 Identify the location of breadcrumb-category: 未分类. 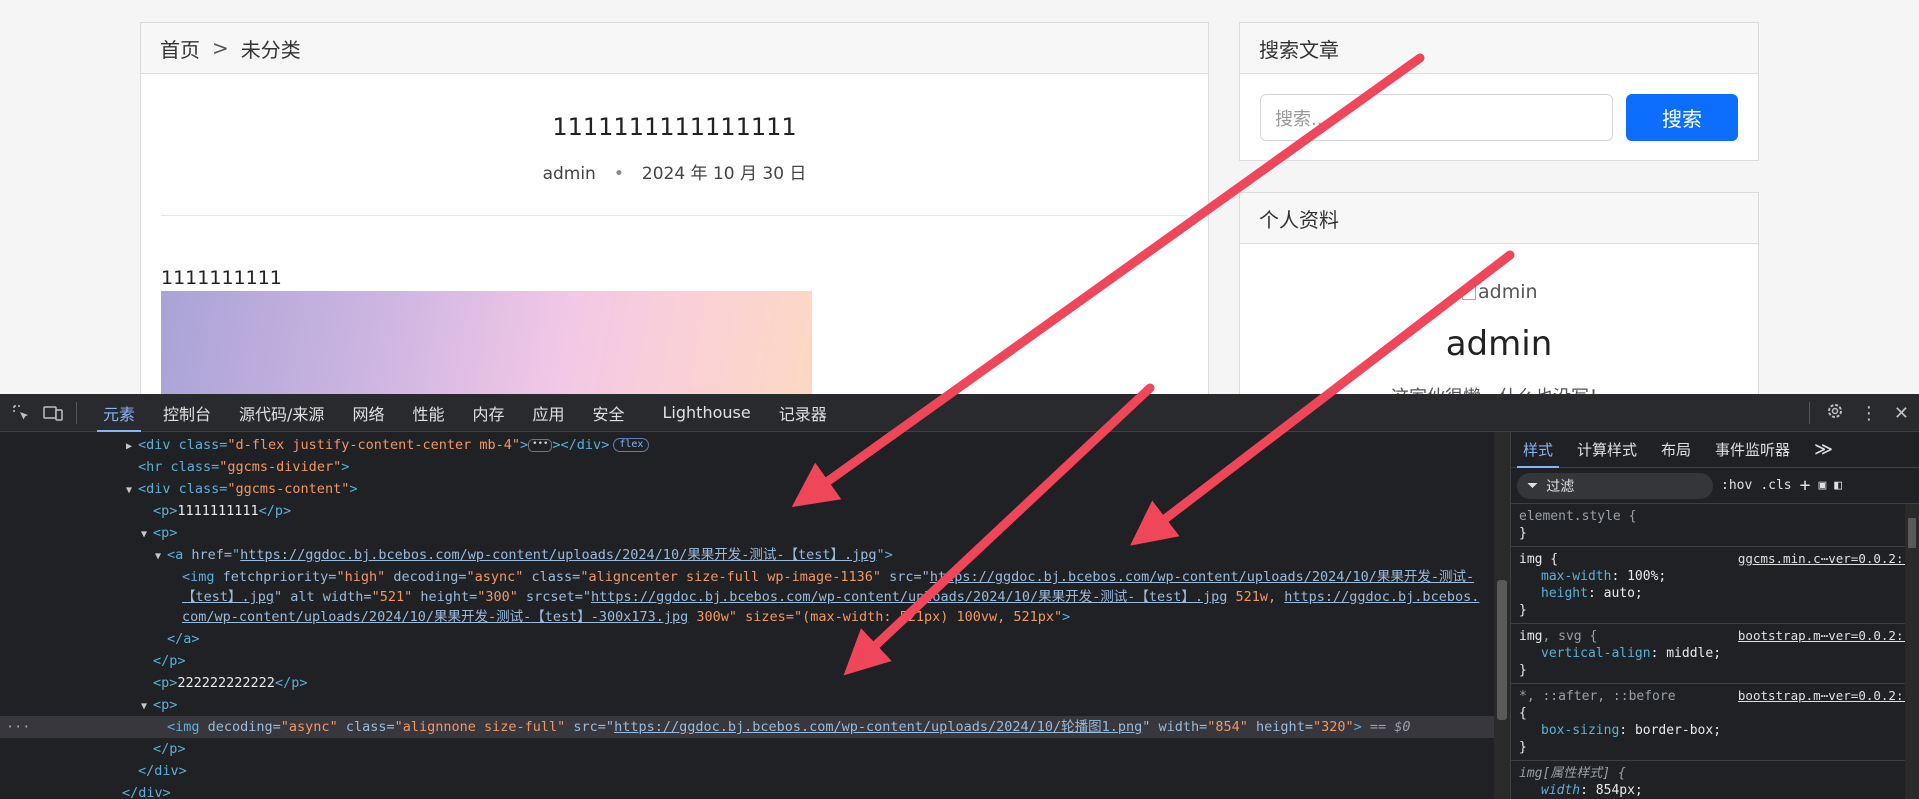
(271, 48).